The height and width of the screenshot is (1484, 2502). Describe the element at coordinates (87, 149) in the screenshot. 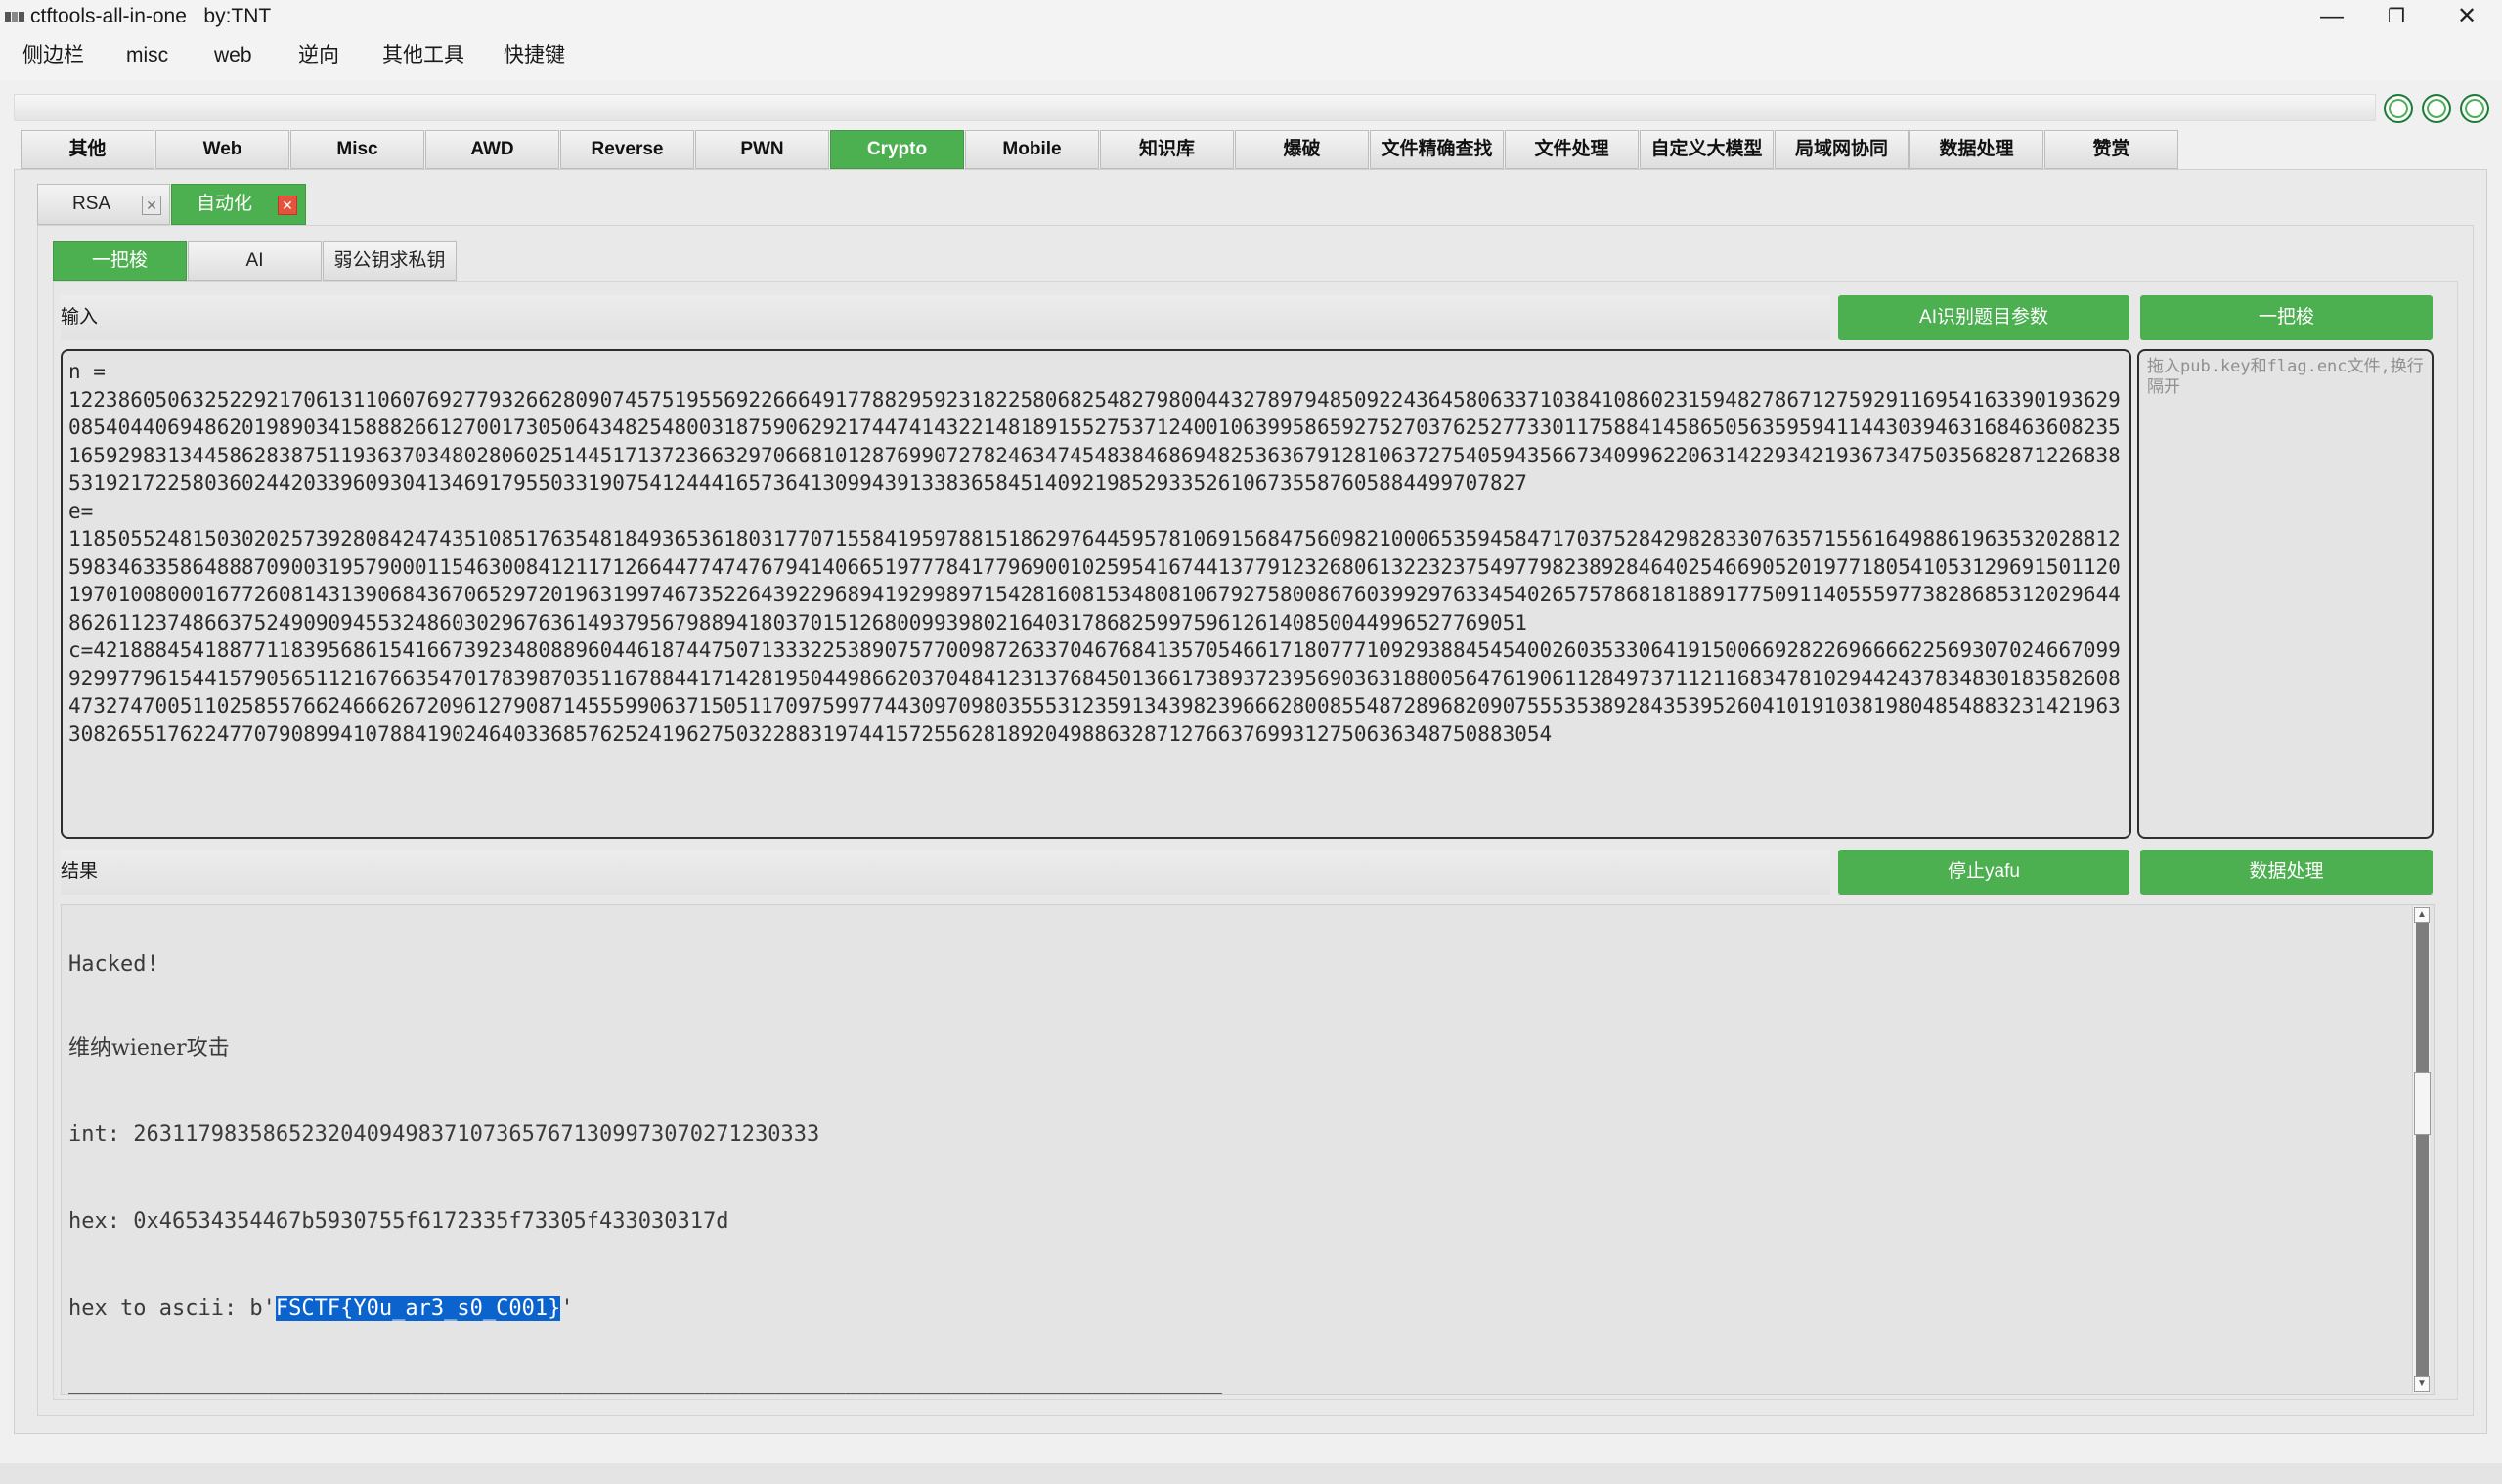

I see `tab-other: 其他` at that location.